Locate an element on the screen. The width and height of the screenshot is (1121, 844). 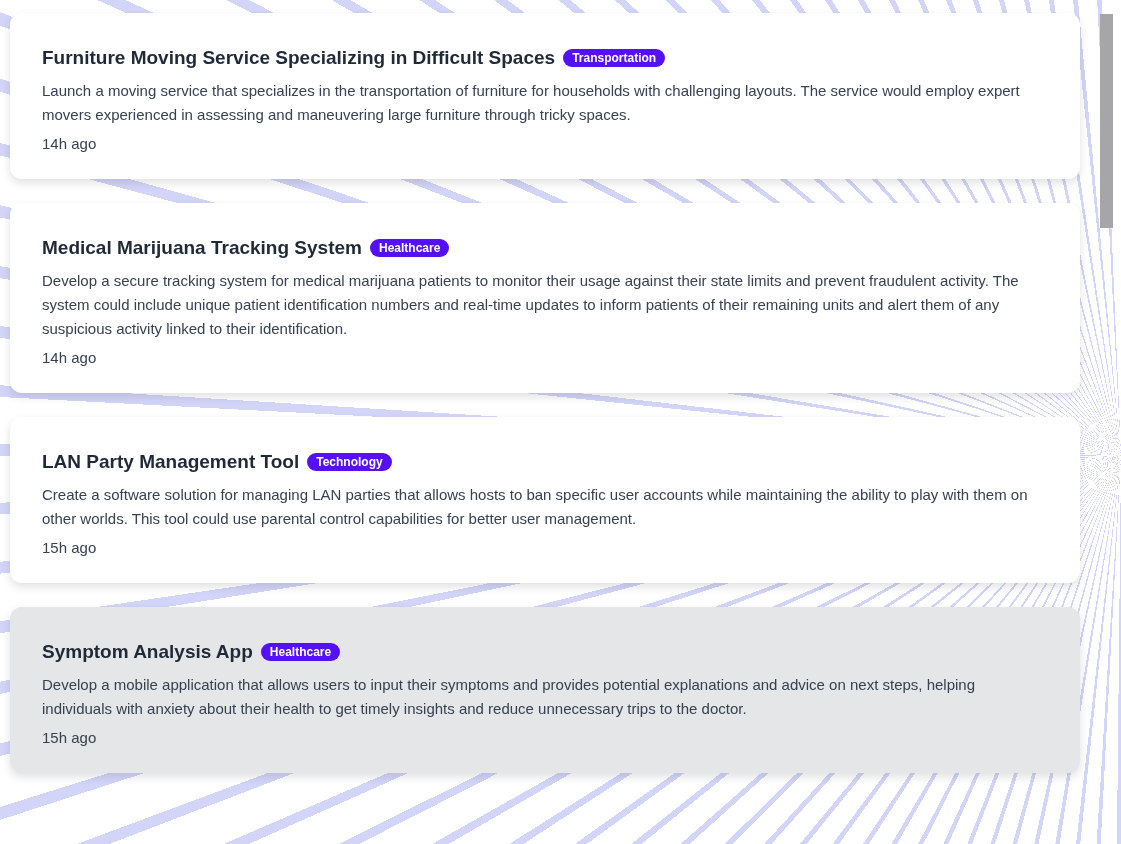
category-tag: Technology is located at coordinates (349, 462).